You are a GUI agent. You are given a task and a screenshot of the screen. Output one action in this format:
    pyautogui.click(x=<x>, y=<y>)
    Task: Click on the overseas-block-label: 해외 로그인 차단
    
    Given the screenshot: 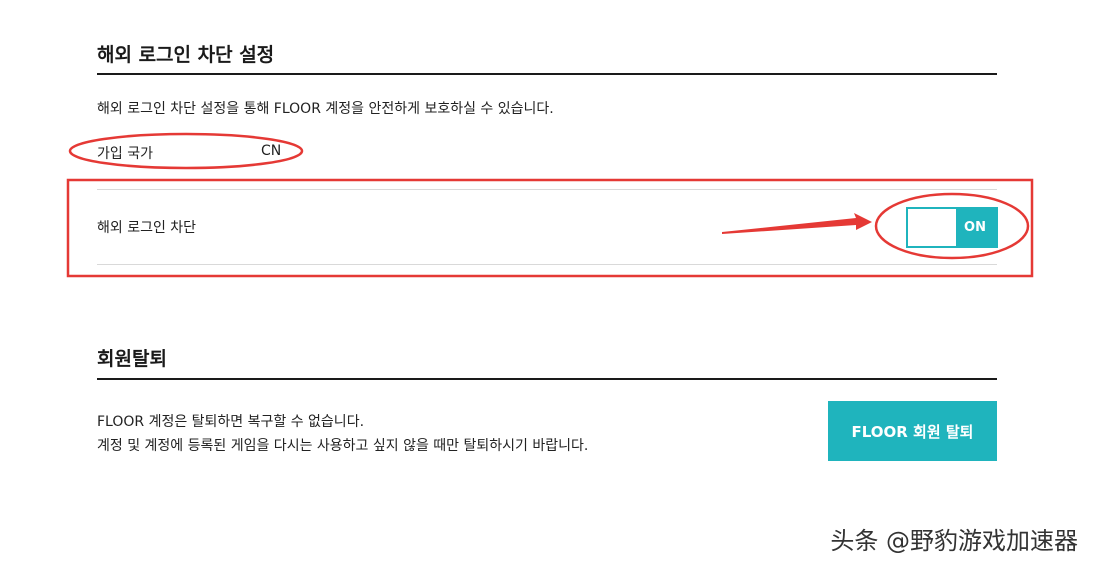 What is the action you would take?
    pyautogui.click(x=147, y=228)
    